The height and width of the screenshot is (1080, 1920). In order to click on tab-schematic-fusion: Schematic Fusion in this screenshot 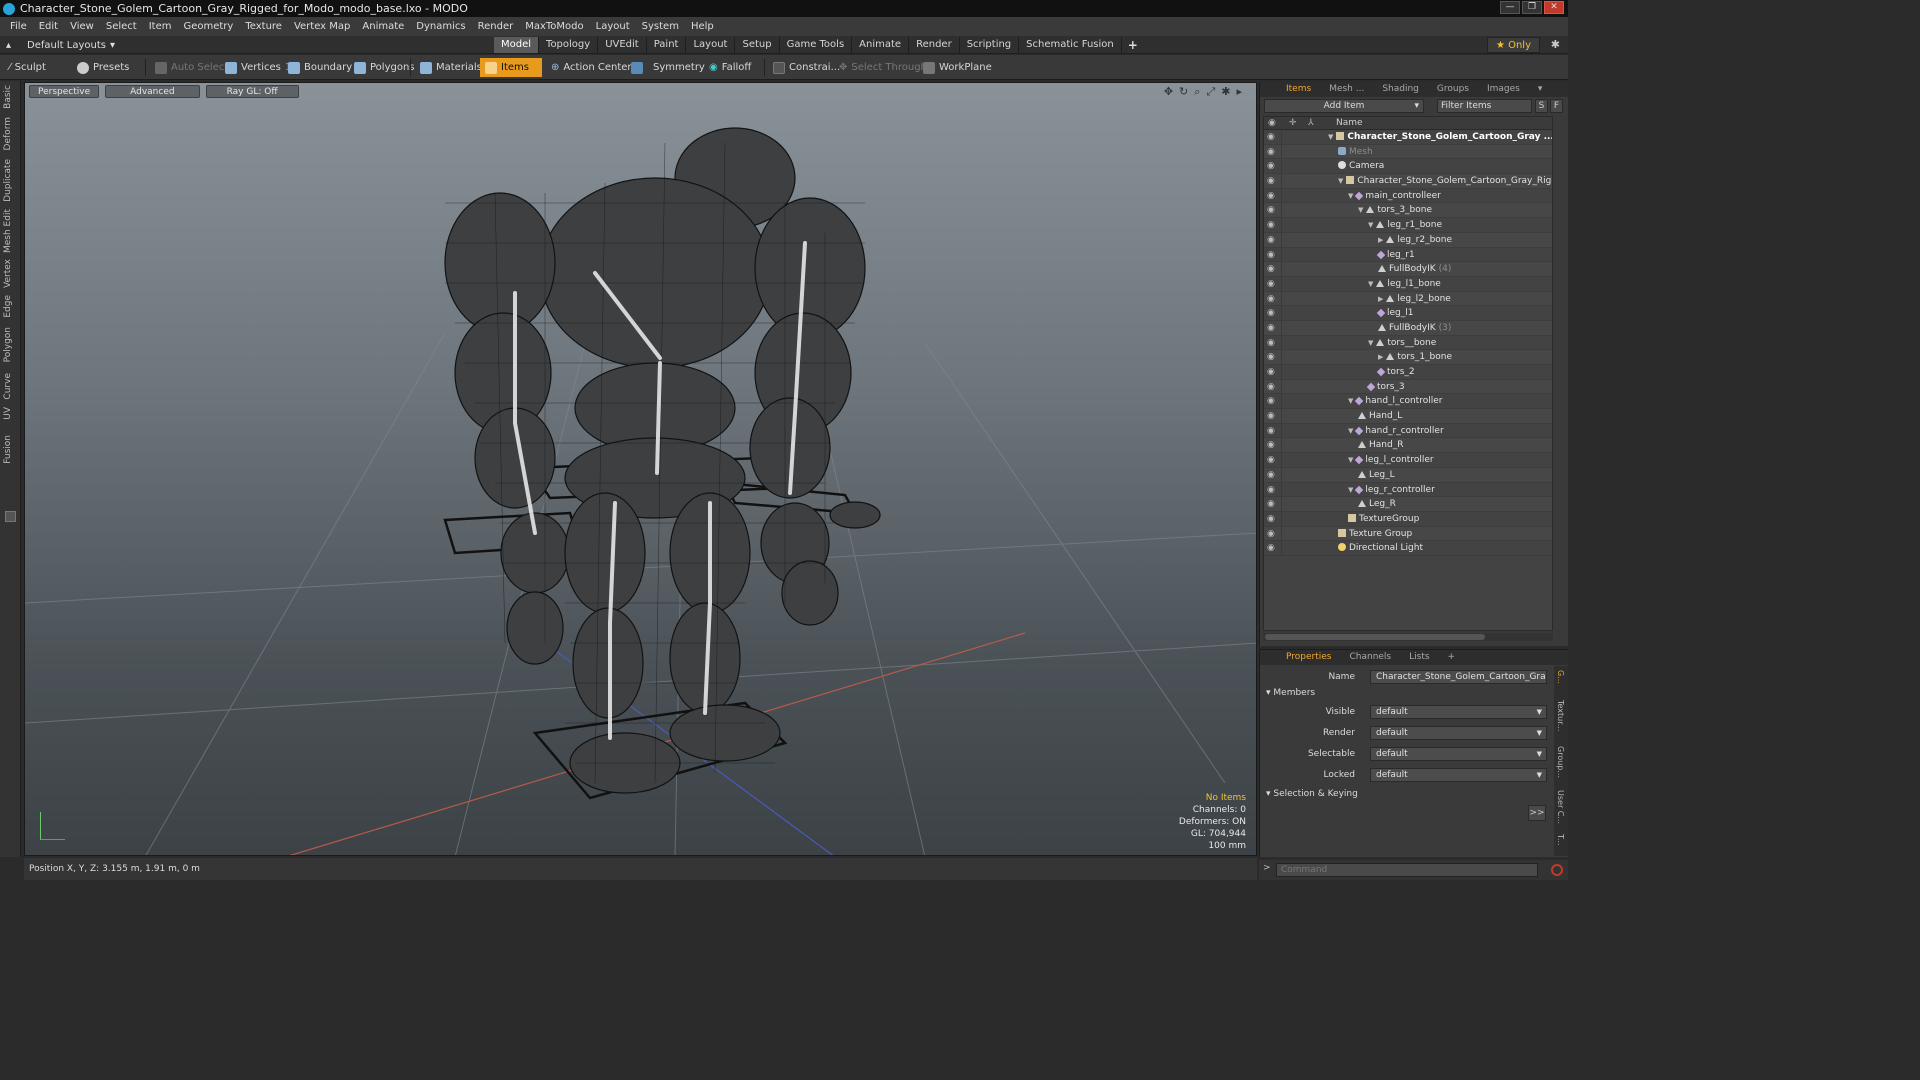, I will do `click(1070, 45)`.